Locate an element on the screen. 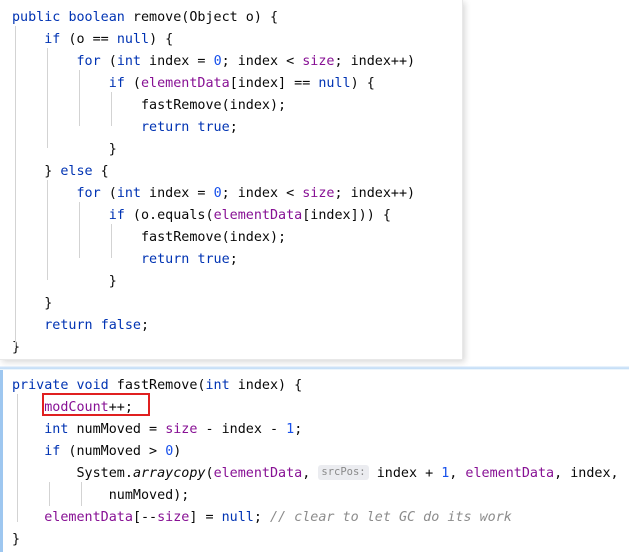 The image size is (629, 552). code-line: numMoved); is located at coordinates (315, 496).